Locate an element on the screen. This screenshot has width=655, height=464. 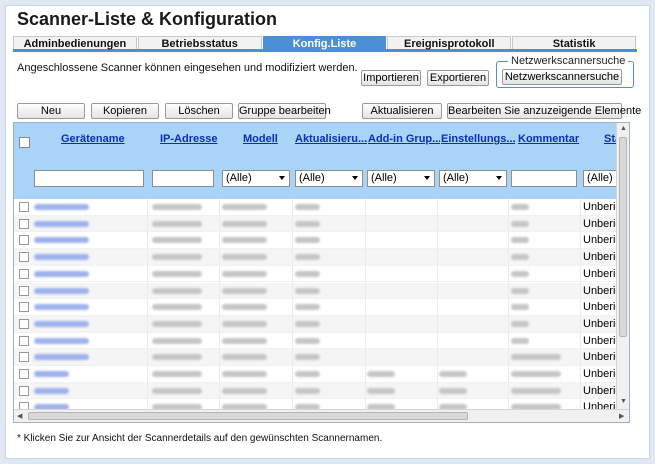
filter-aktualisierung: (Alle) is located at coordinates (329, 178).